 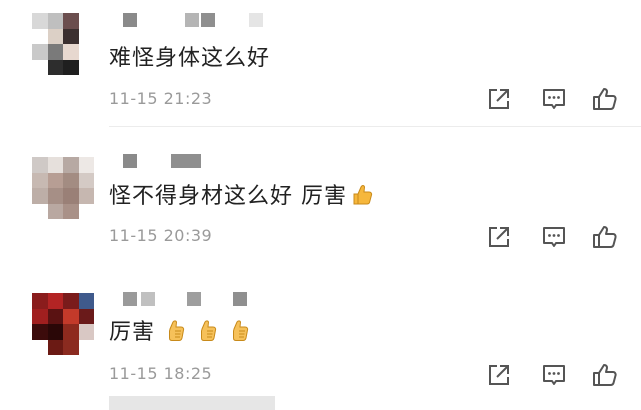 I want to click on comment-text-content: 厉害, so click(x=132, y=332).